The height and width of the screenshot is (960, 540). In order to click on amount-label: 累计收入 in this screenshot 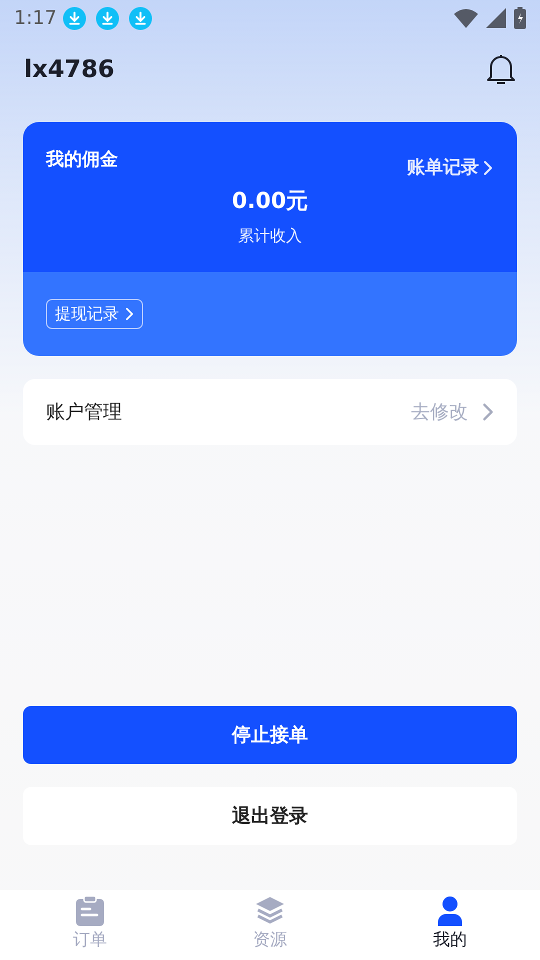, I will do `click(270, 236)`.